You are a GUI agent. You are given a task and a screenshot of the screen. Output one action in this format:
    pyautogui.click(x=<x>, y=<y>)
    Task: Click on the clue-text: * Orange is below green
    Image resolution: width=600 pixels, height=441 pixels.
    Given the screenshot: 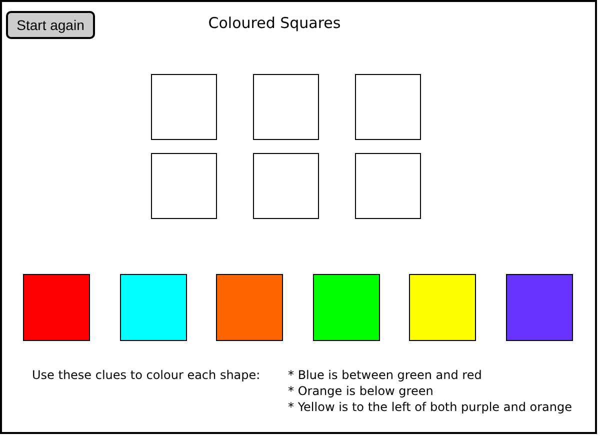 What is the action you would take?
    pyautogui.click(x=361, y=391)
    